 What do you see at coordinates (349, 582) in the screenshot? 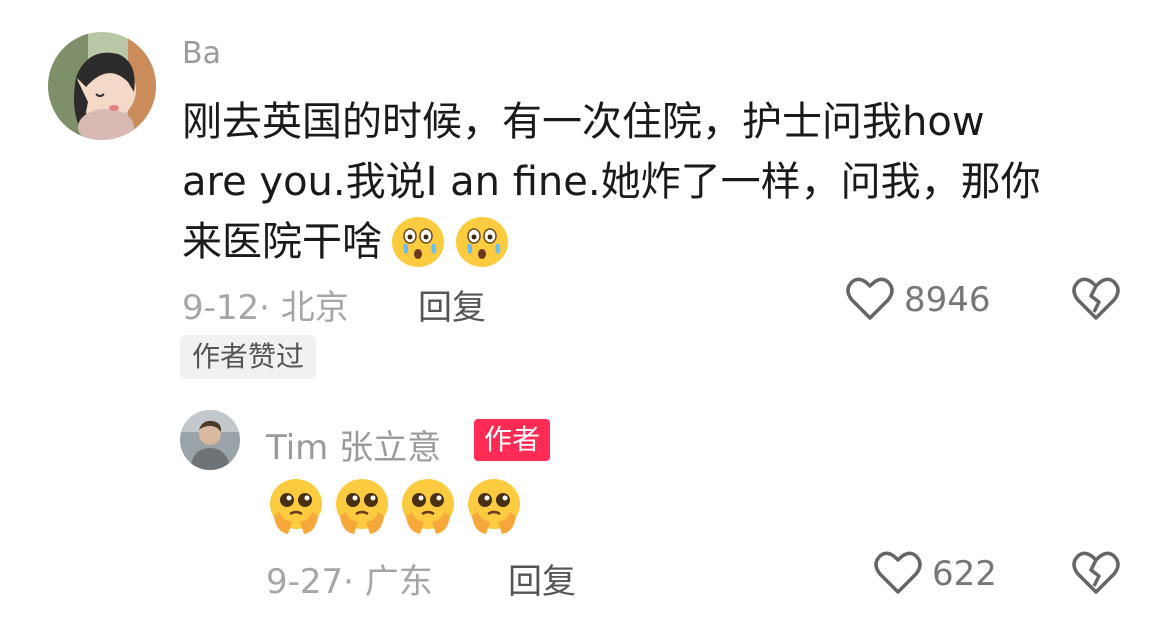
I see `reply-date-location: 9-27· 广东` at bounding box center [349, 582].